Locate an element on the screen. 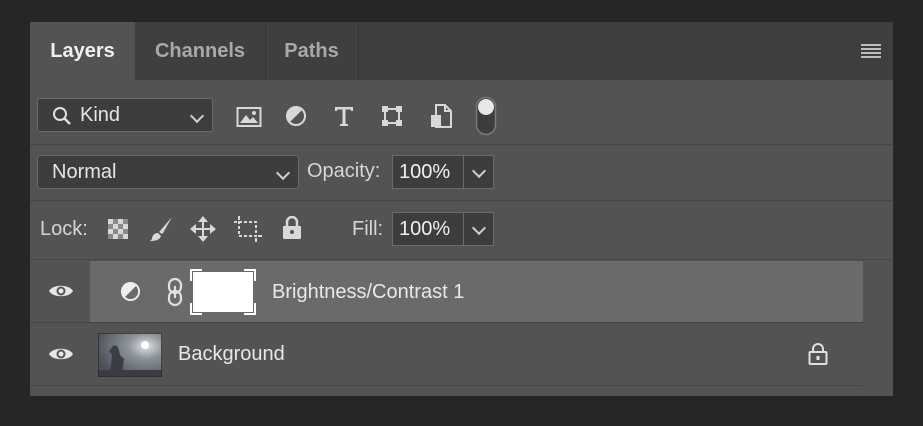 The image size is (923, 426). adjustment-layer-icon is located at coordinates (130, 291).